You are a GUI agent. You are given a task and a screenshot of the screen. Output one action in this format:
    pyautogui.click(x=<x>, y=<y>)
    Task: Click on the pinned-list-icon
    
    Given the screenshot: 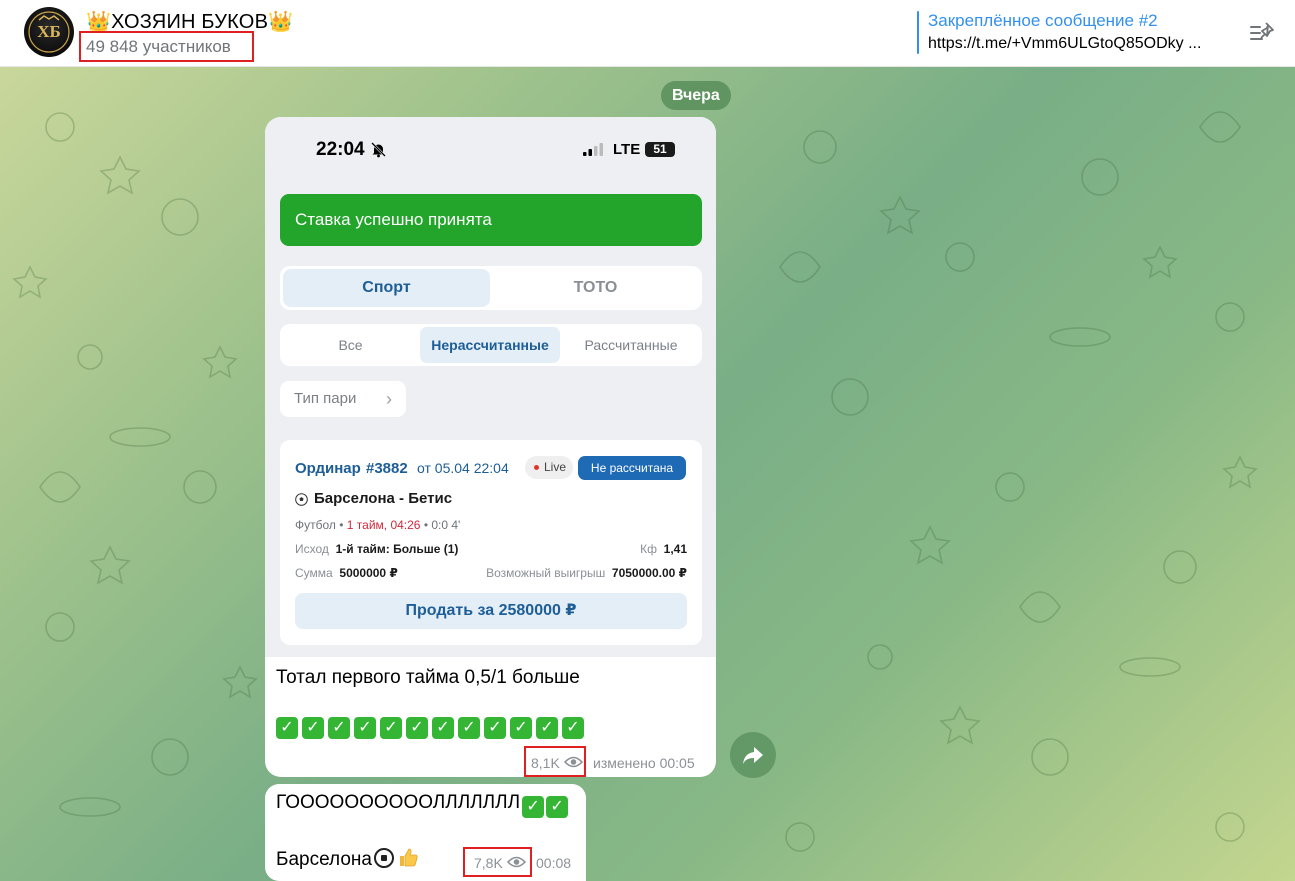 What is the action you would take?
    pyautogui.click(x=1263, y=33)
    